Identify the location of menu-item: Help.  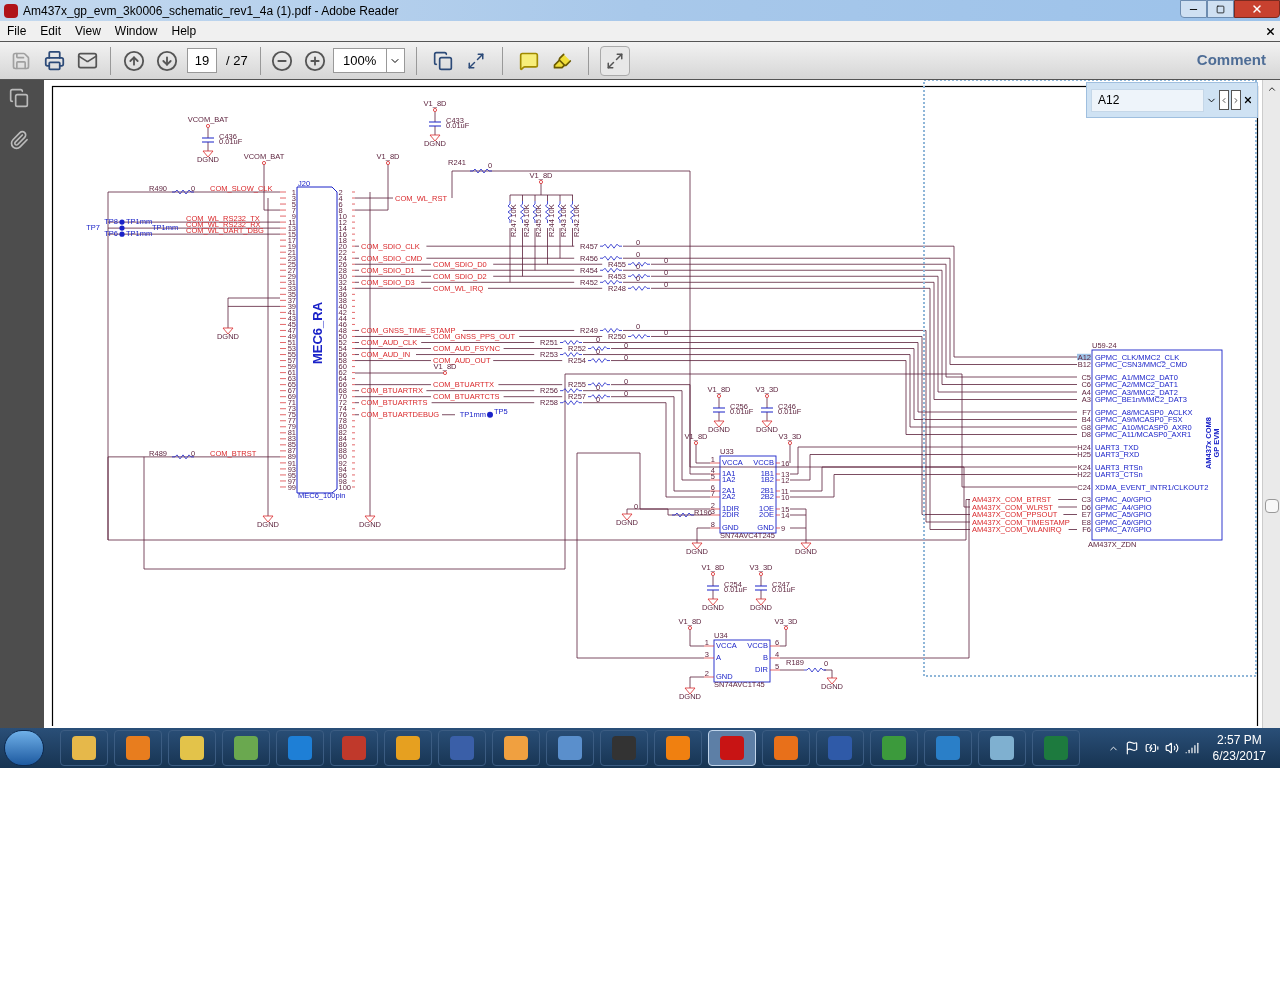
(184, 31).